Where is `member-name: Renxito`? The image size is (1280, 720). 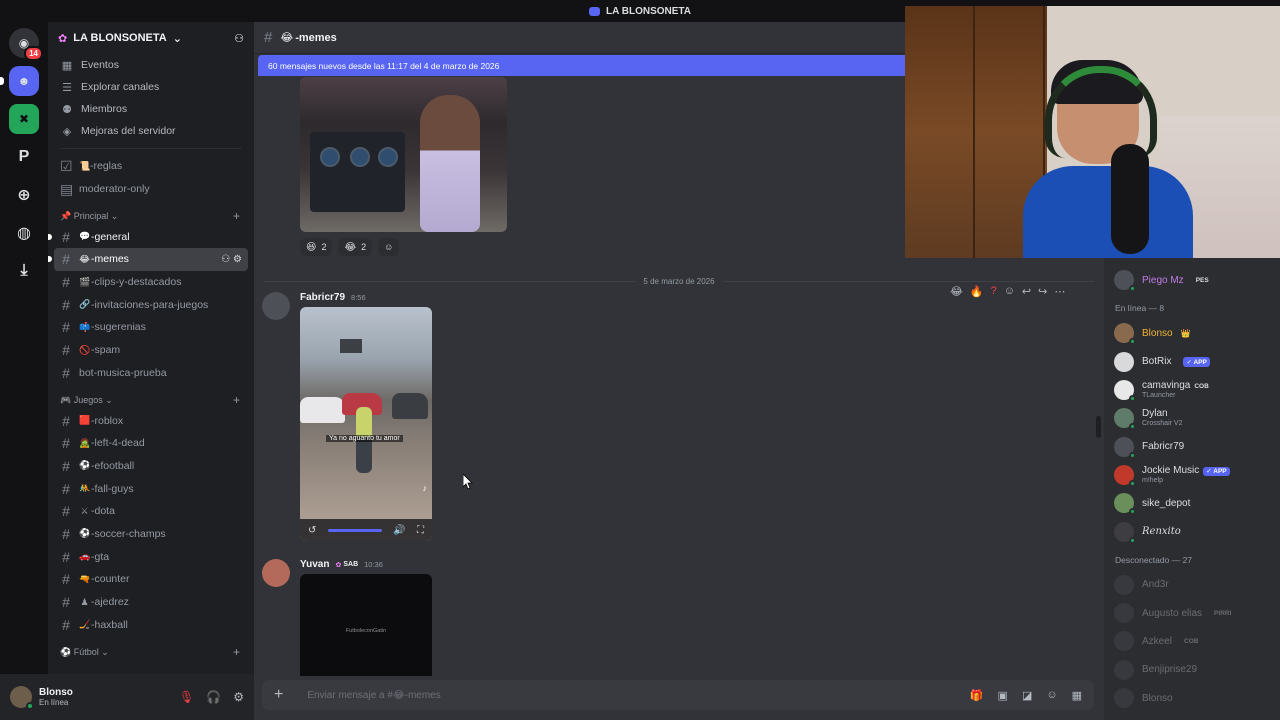 member-name: Renxito is located at coordinates (1161, 532).